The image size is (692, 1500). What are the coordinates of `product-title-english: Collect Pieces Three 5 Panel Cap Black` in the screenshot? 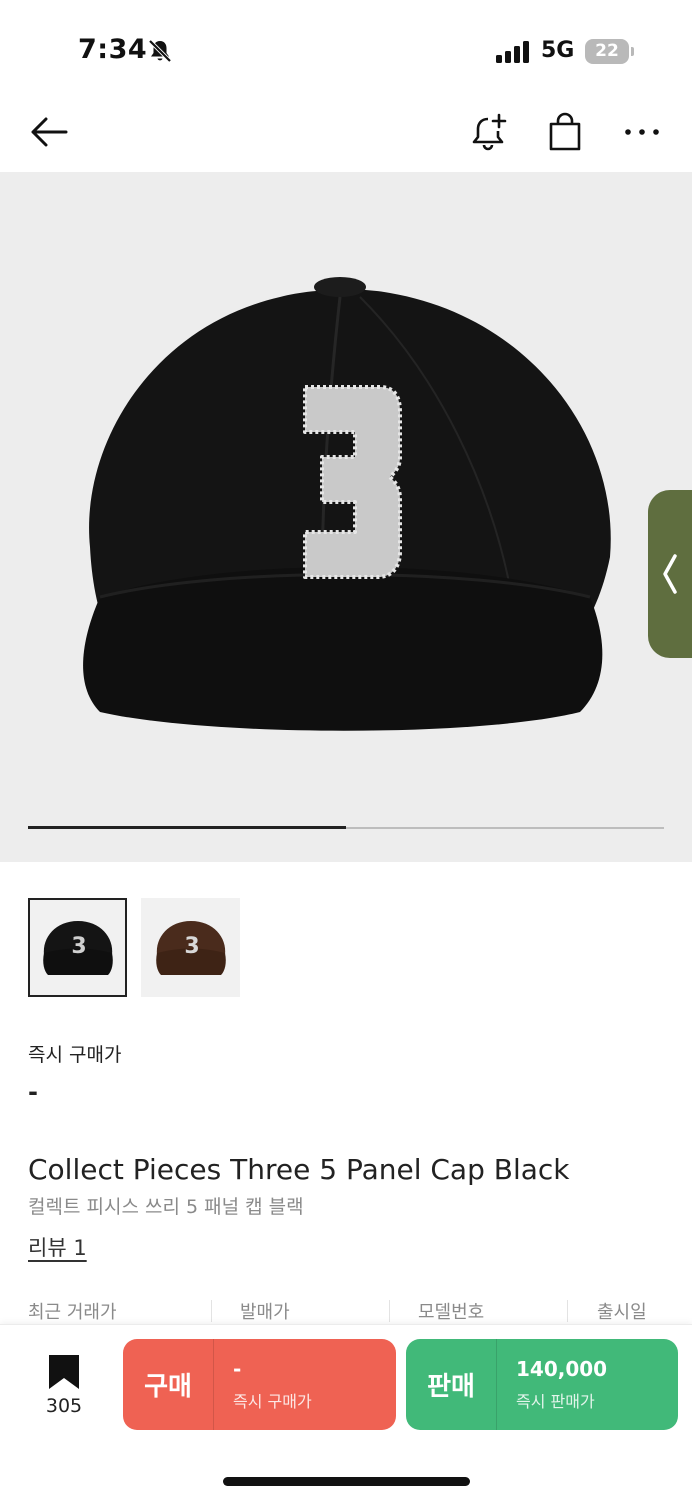 It's located at (299, 1169).